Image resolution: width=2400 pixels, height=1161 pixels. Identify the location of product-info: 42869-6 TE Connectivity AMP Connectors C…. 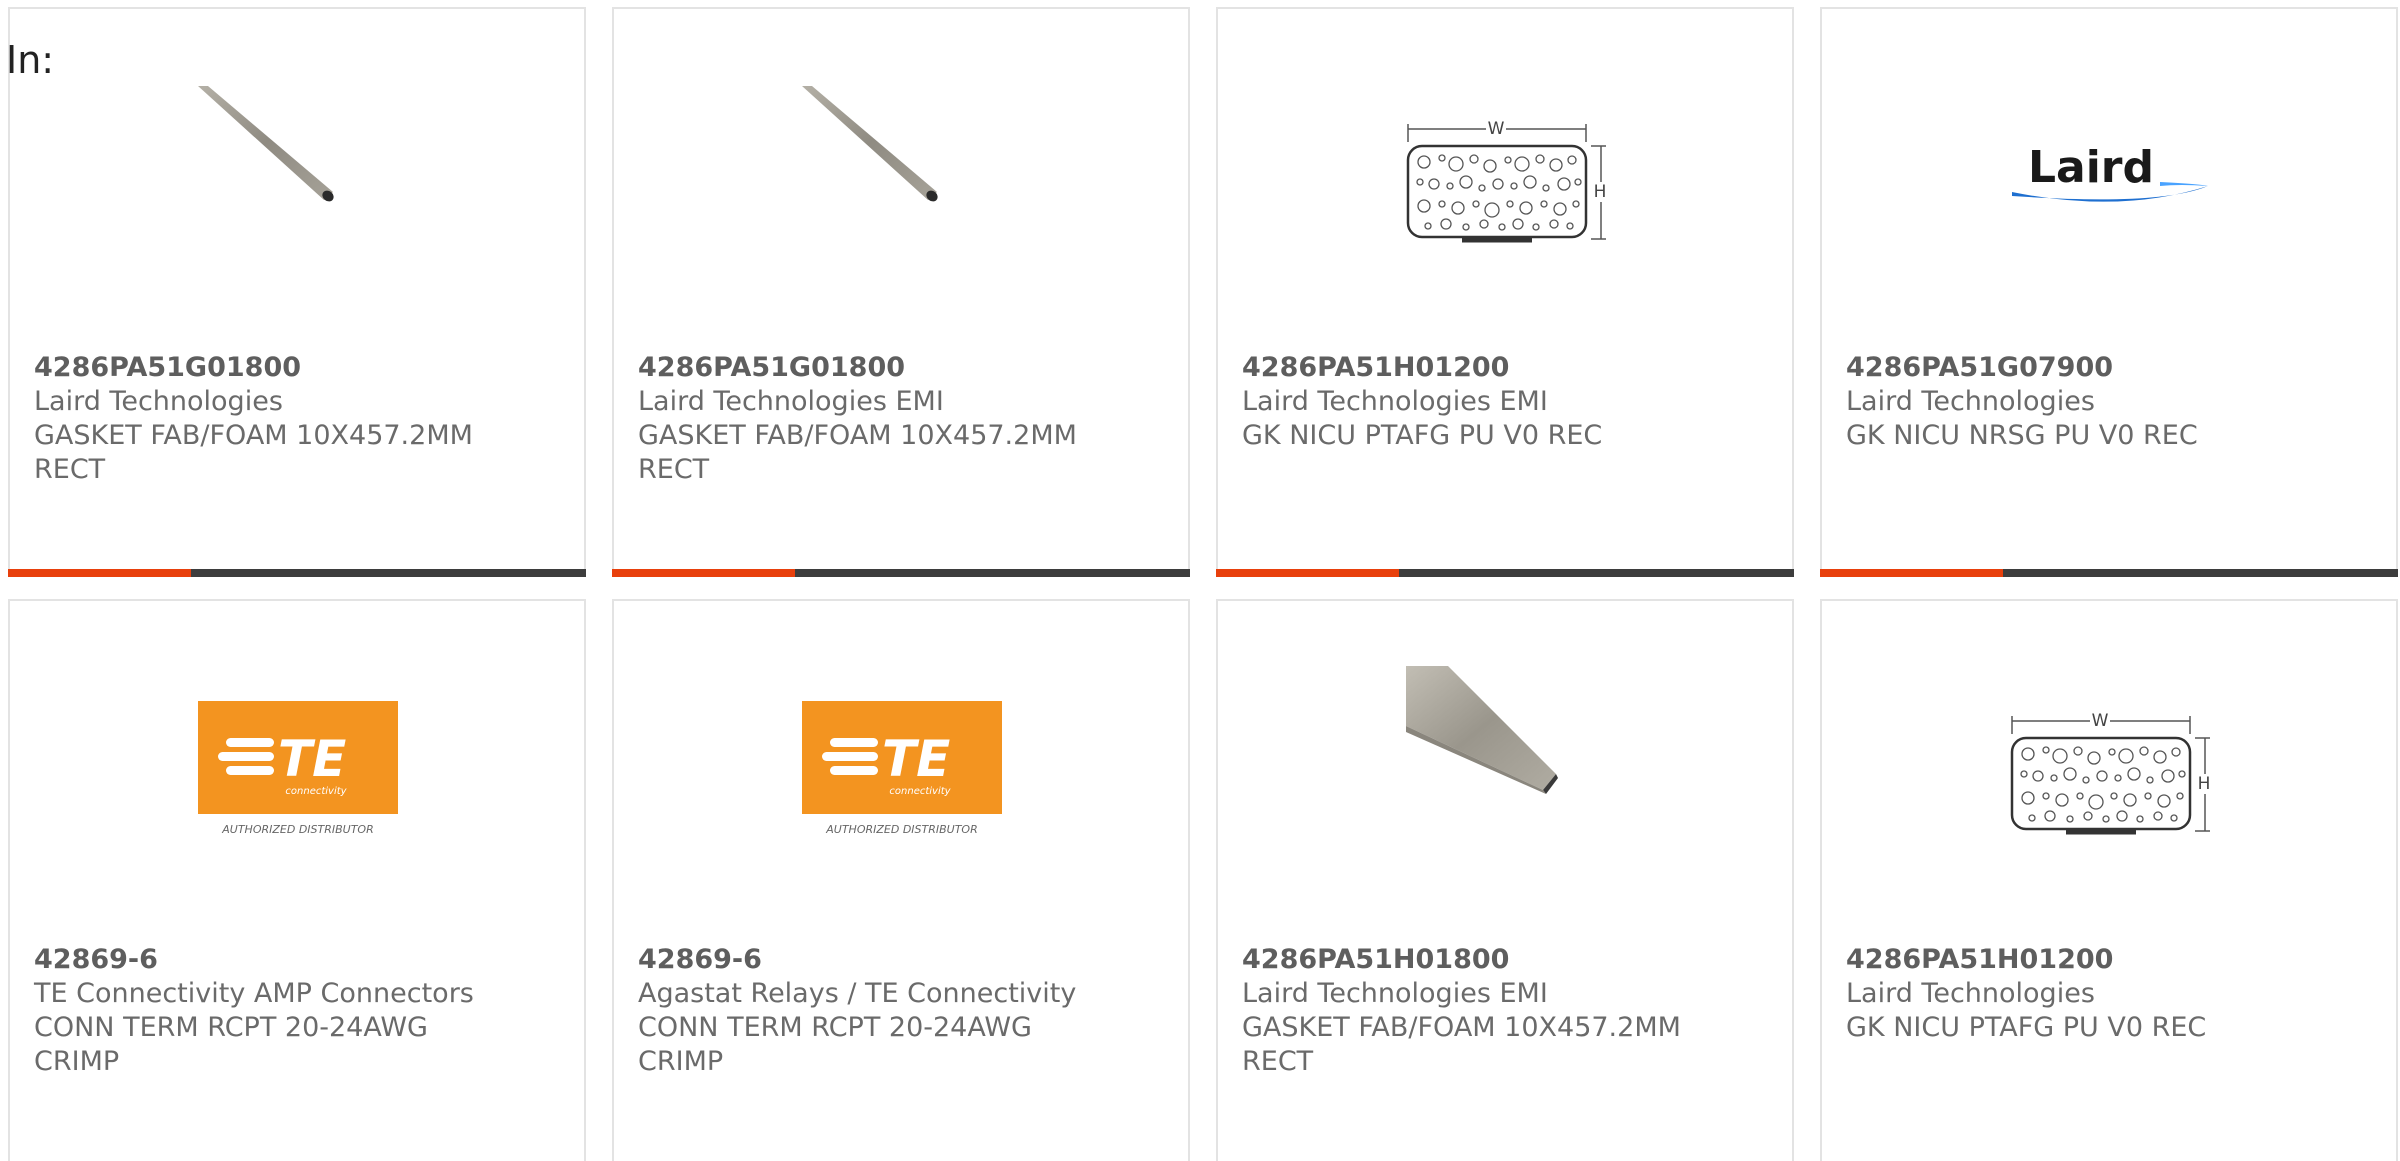
(304, 1011).